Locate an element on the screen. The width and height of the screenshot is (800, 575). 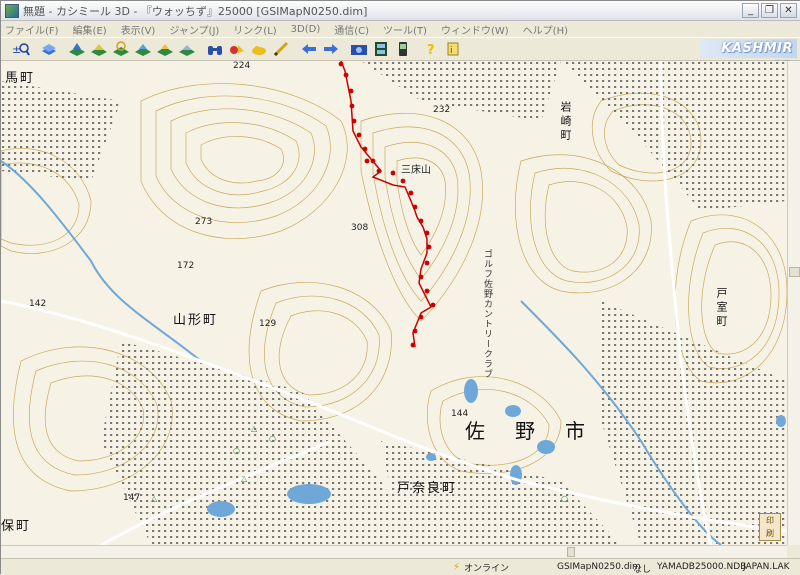
toolbar: ± ? i is located at coordinates (400, 49).